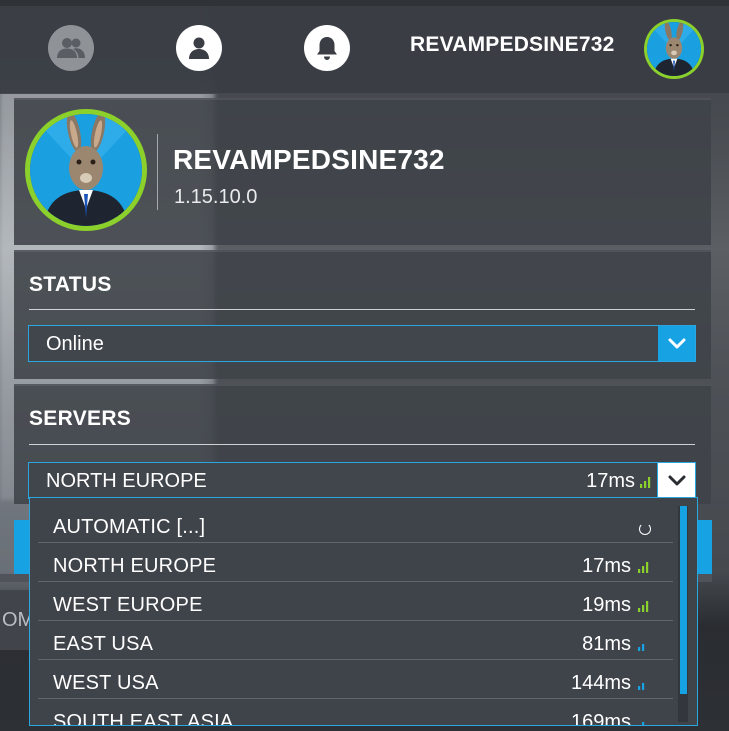  What do you see at coordinates (128, 605) in the screenshot?
I see `server-option-name: WEST EUROPE` at bounding box center [128, 605].